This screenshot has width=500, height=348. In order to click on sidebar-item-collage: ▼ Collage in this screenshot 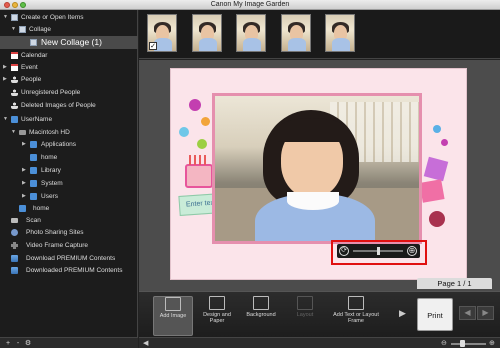, I will do `click(69, 29)`.